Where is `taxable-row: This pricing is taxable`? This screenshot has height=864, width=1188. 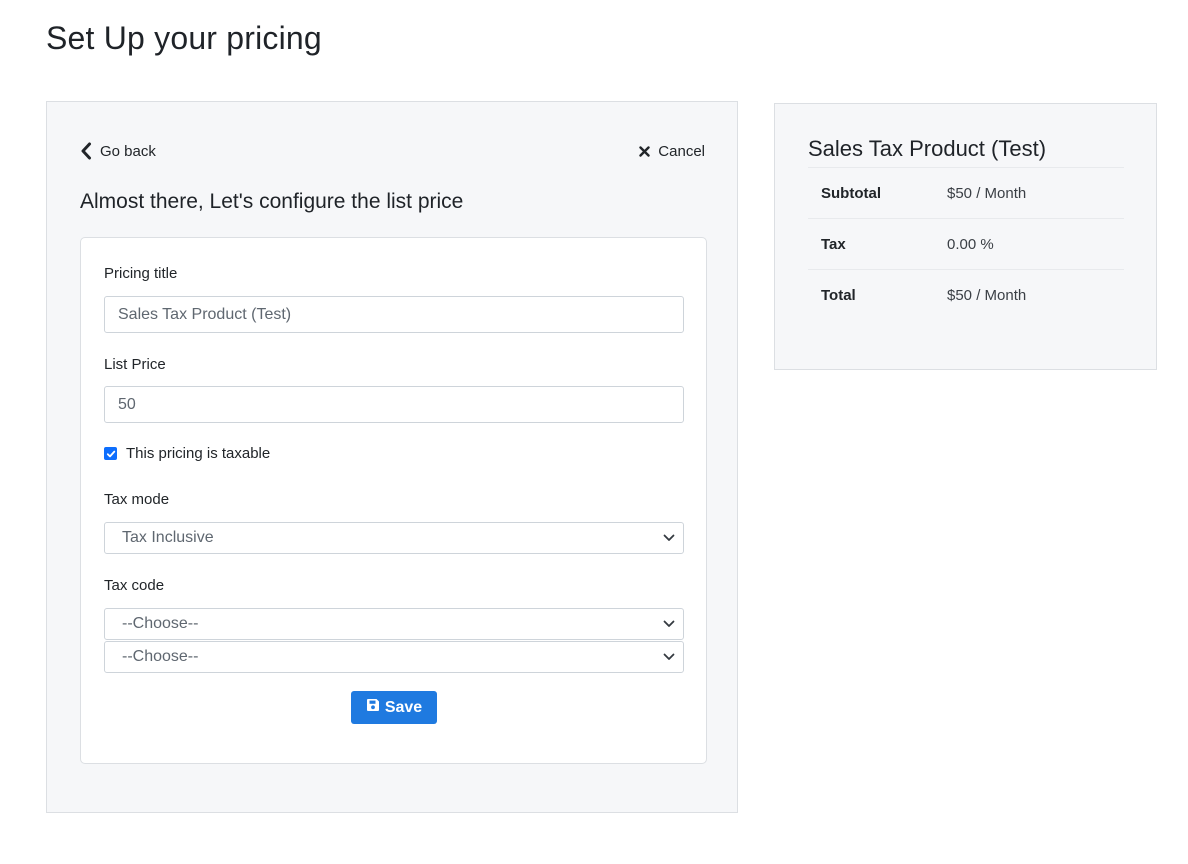
taxable-row: This pricing is taxable is located at coordinates (187, 453).